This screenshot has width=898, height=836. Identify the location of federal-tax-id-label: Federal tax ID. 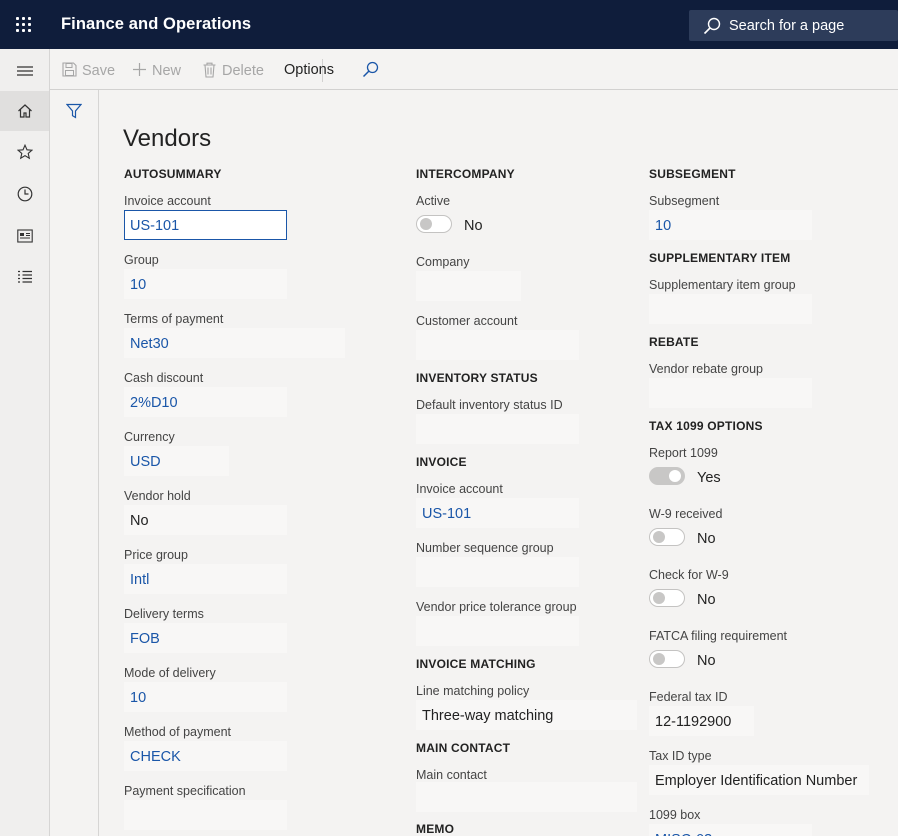
(688, 697).